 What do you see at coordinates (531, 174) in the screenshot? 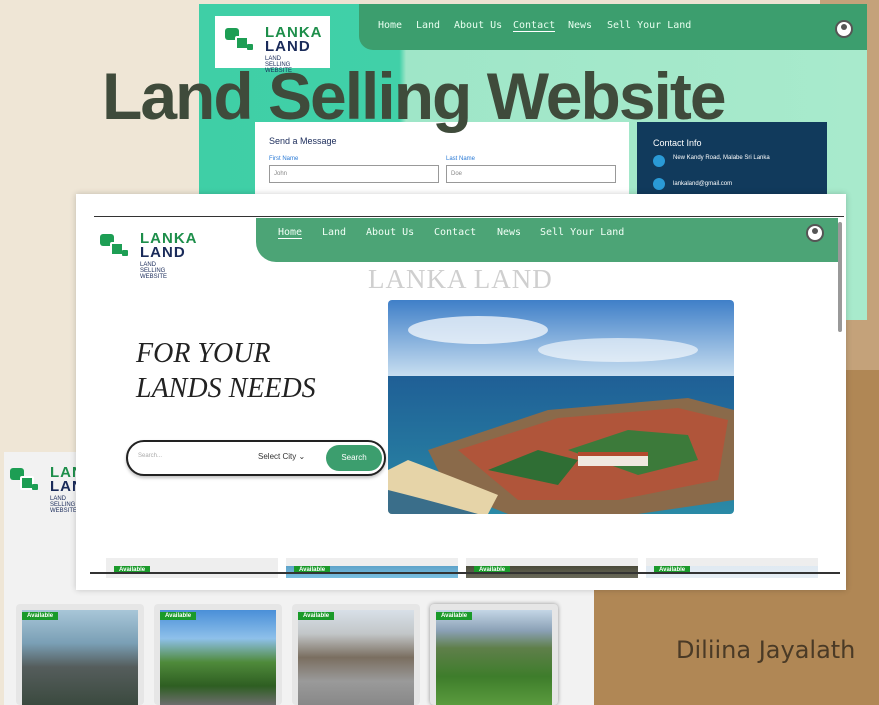
I see `last-name-field: Doe` at bounding box center [531, 174].